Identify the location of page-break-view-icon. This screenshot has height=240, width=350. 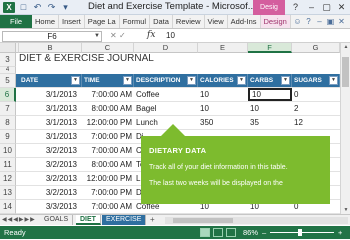
(231, 232).